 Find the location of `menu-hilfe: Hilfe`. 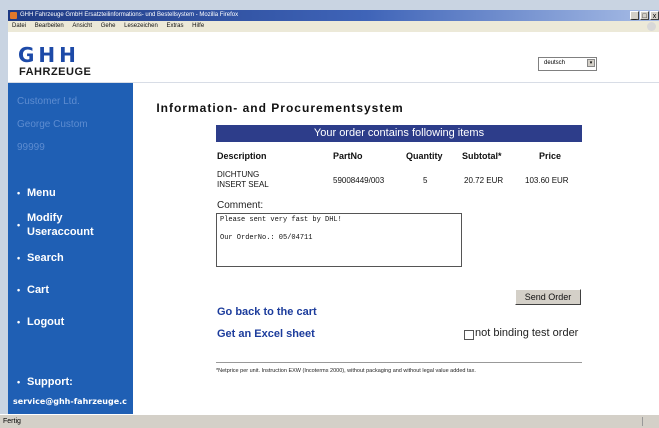

menu-hilfe: Hilfe is located at coordinates (198, 26).